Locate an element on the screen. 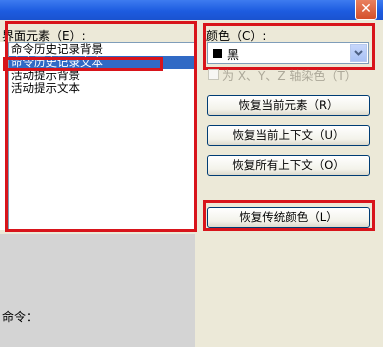  close-button: ✕ is located at coordinates (366, 10).